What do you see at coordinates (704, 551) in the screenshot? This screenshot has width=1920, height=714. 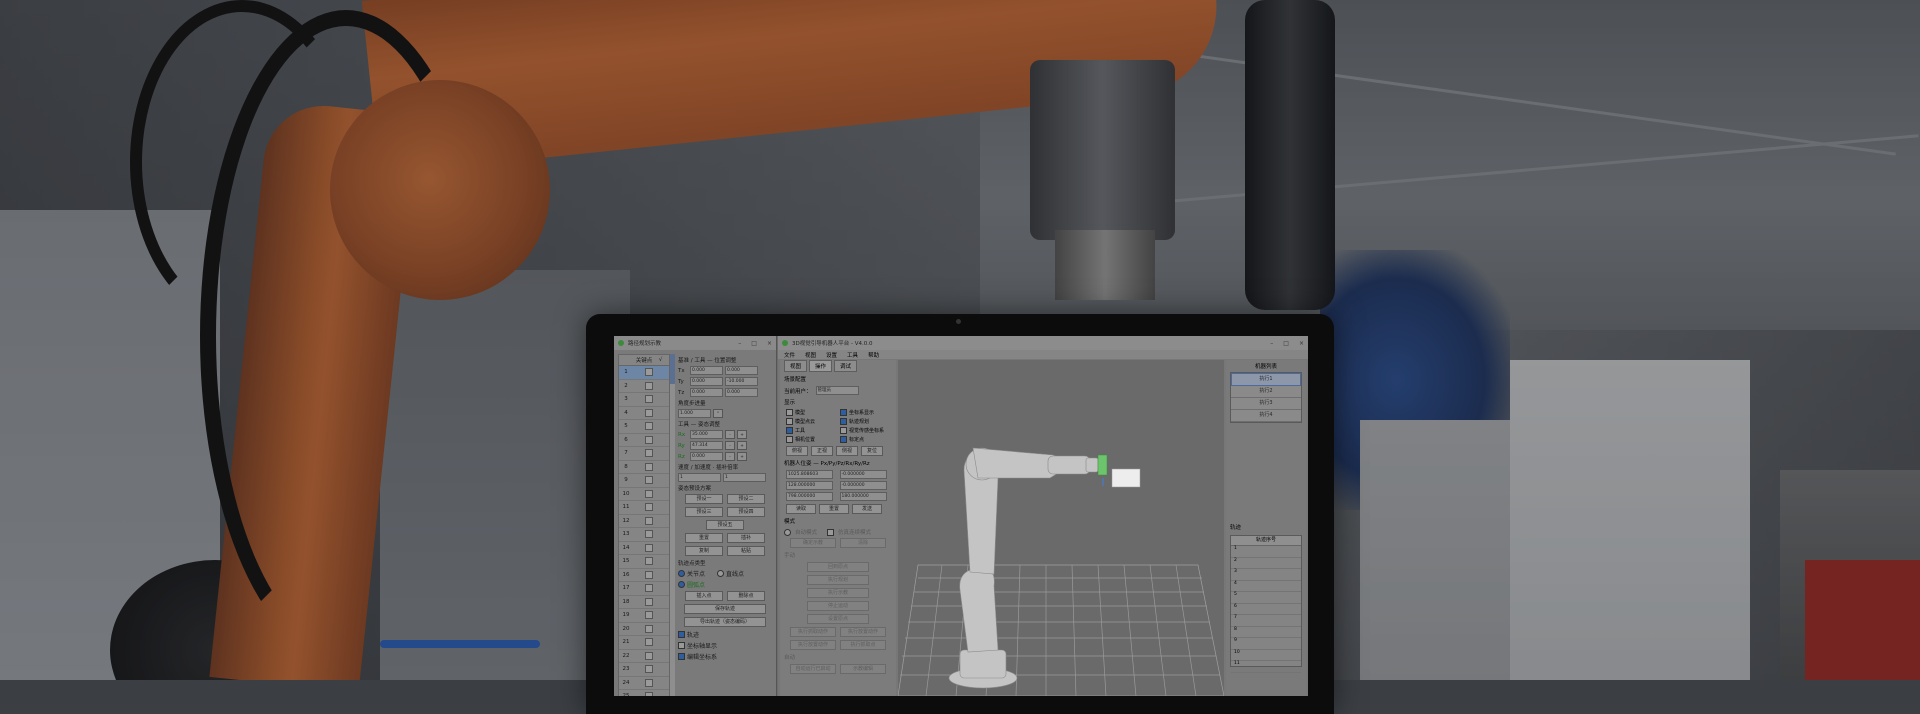 I see `copy-button: 复制` at bounding box center [704, 551].